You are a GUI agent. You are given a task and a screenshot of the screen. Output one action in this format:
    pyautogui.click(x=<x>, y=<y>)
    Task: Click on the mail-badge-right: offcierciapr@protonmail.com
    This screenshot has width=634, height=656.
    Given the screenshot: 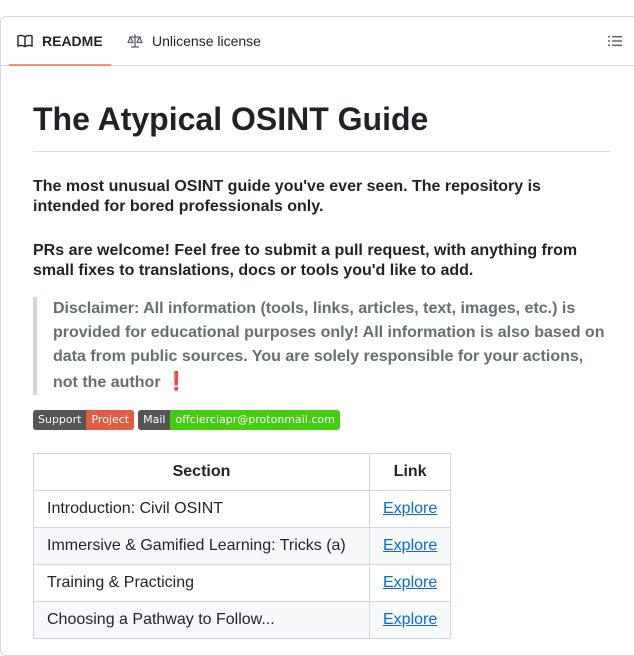 What is the action you would take?
    pyautogui.click(x=255, y=420)
    